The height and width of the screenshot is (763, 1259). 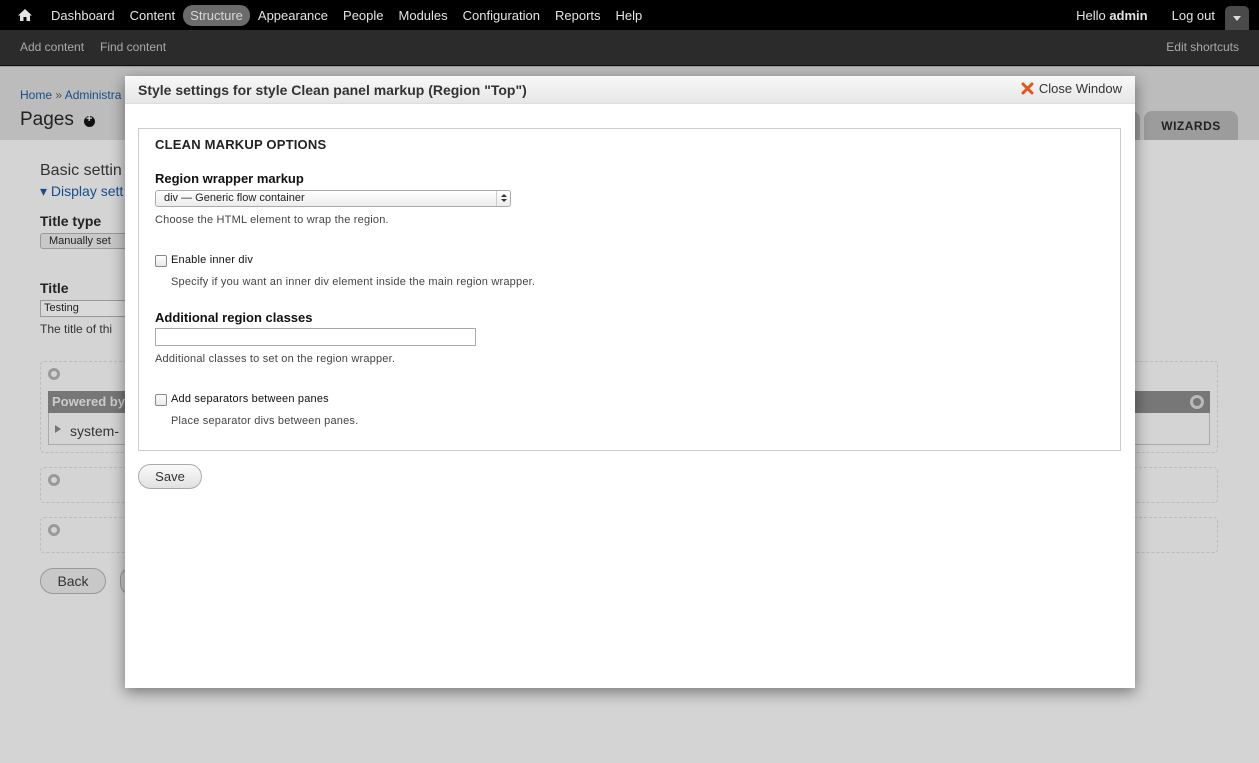 I want to click on add-shortcut-icon, so click(x=89, y=120).